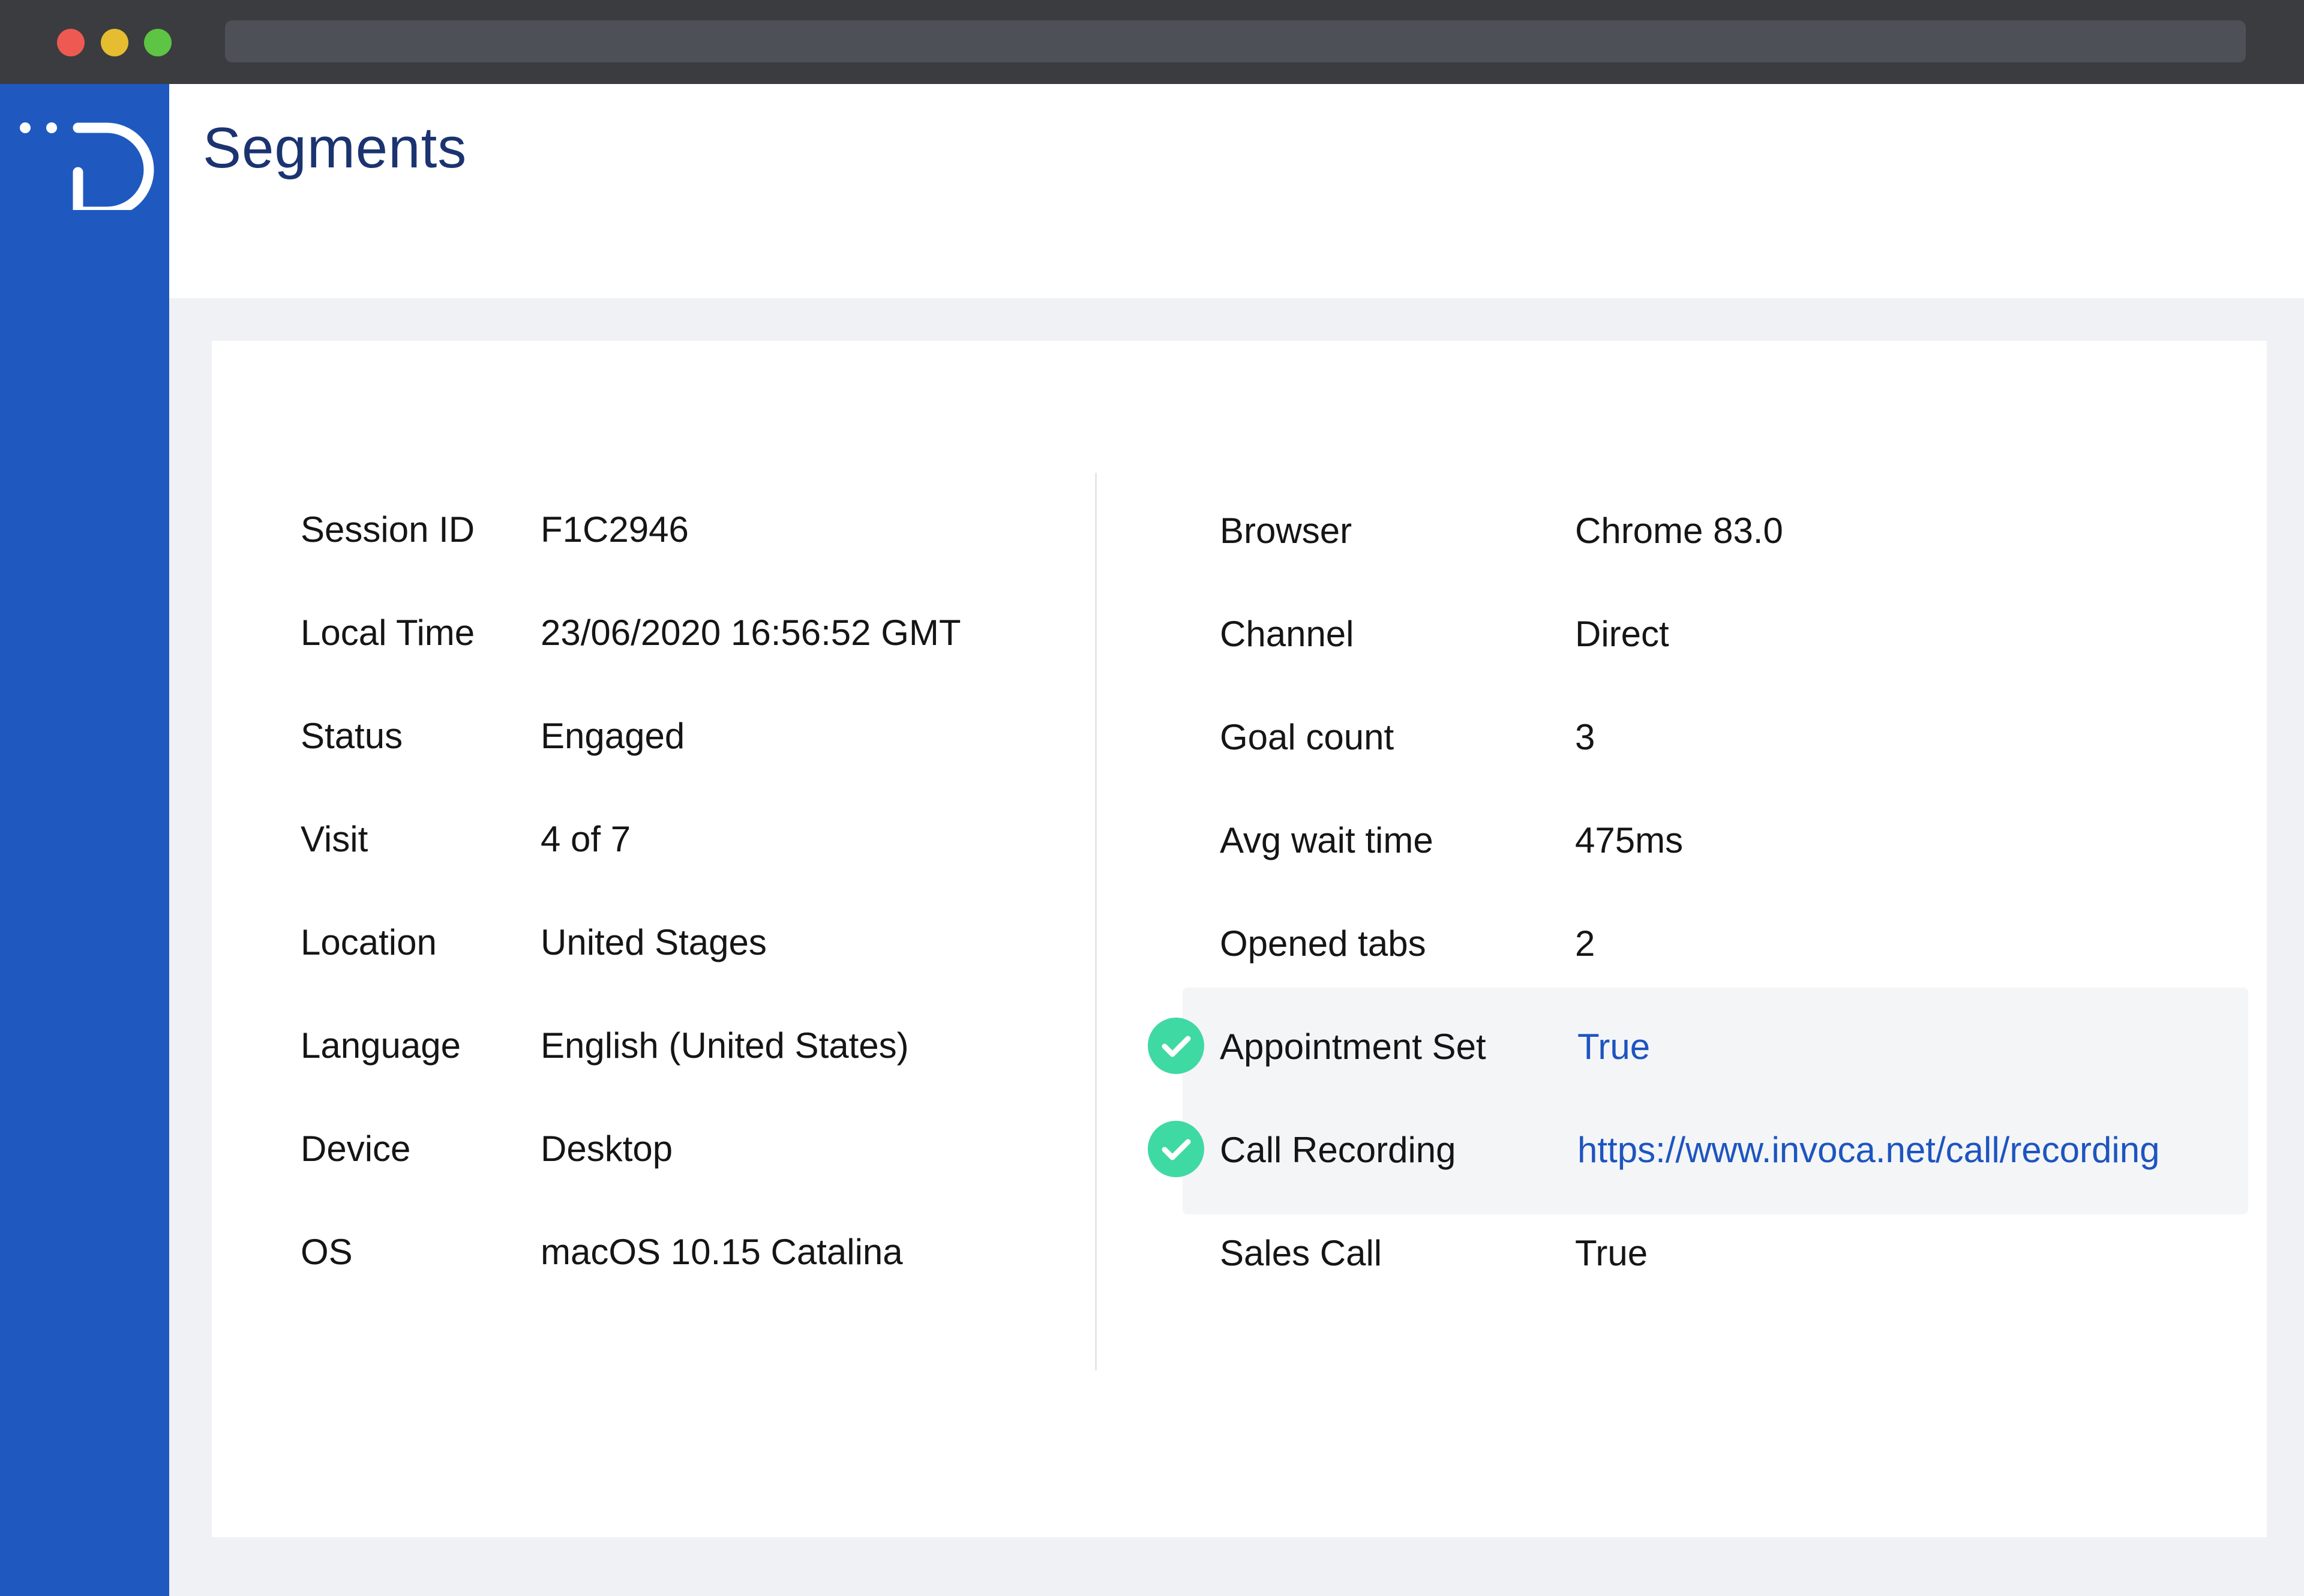 The image size is (2304, 1596). I want to click on detail-value: 475ms, so click(1629, 840).